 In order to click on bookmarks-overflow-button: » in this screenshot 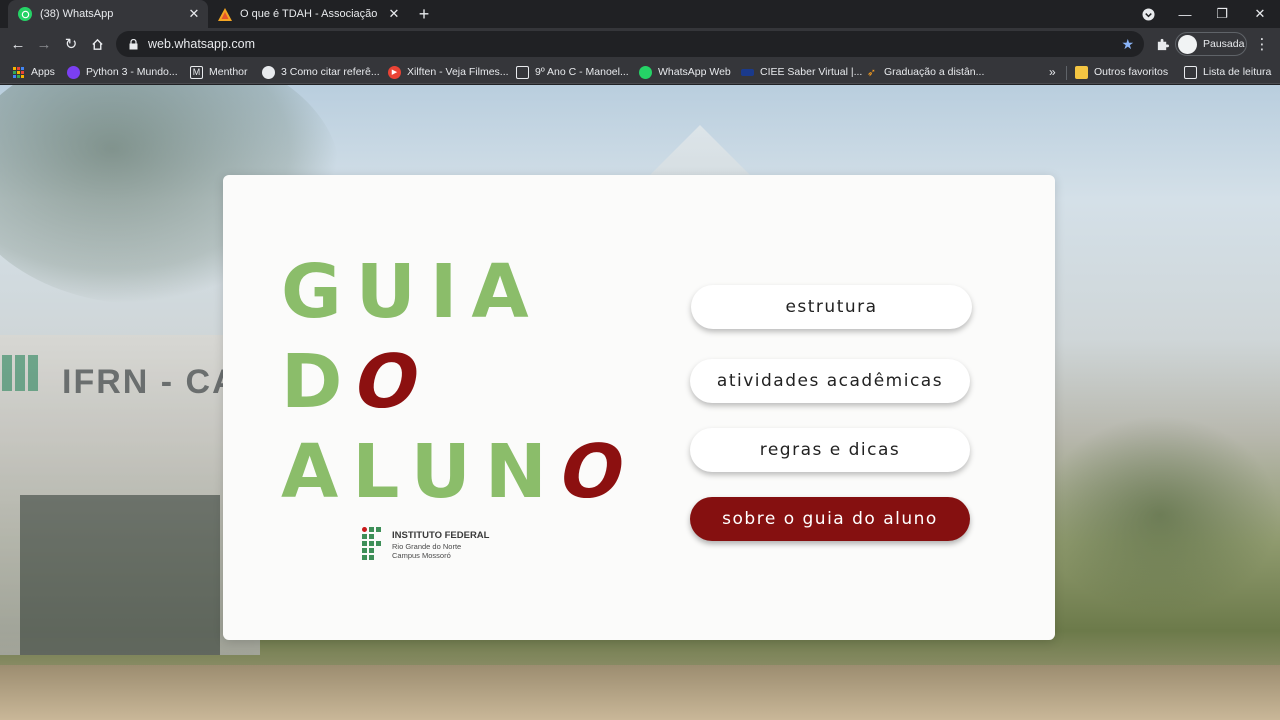, I will do `click(1052, 72)`.